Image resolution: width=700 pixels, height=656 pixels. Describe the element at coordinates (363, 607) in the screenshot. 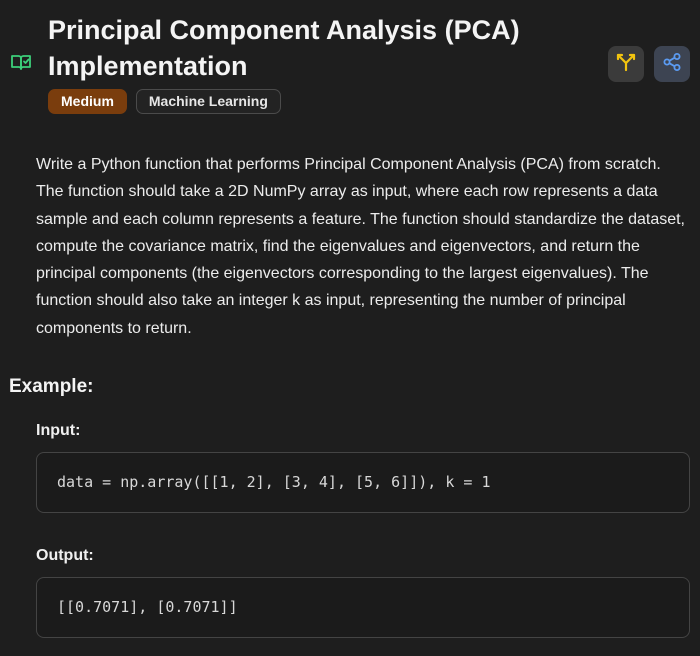

I see `output-code-block: [[0.7071], [0.7071]]` at that location.